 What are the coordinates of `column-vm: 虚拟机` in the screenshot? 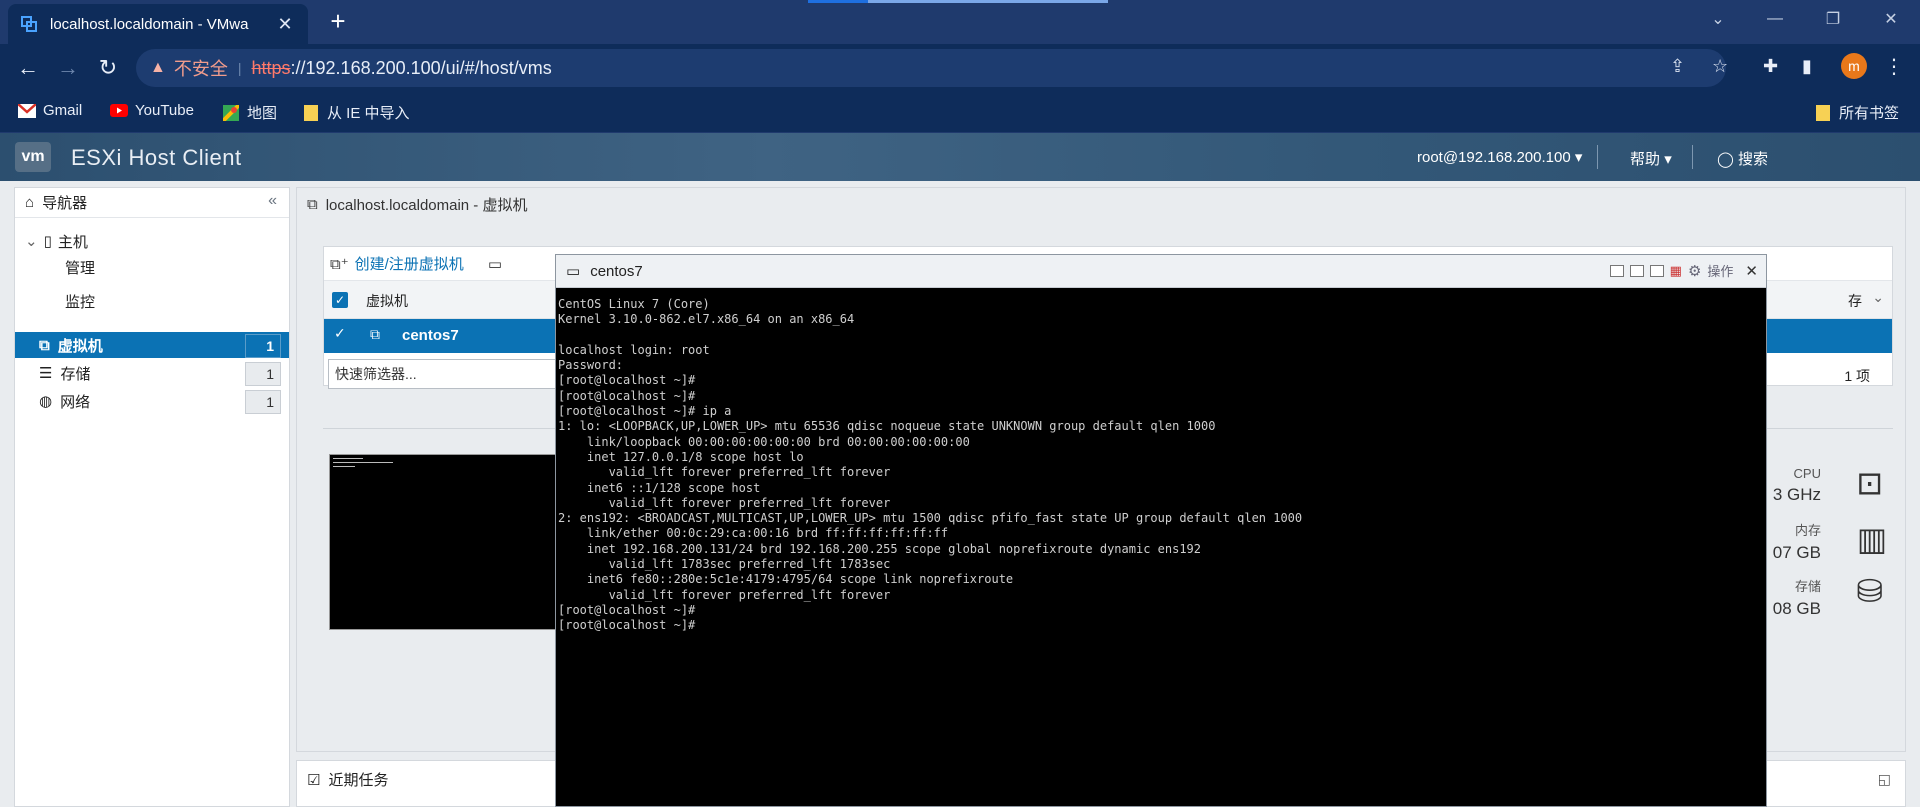 It's located at (387, 301).